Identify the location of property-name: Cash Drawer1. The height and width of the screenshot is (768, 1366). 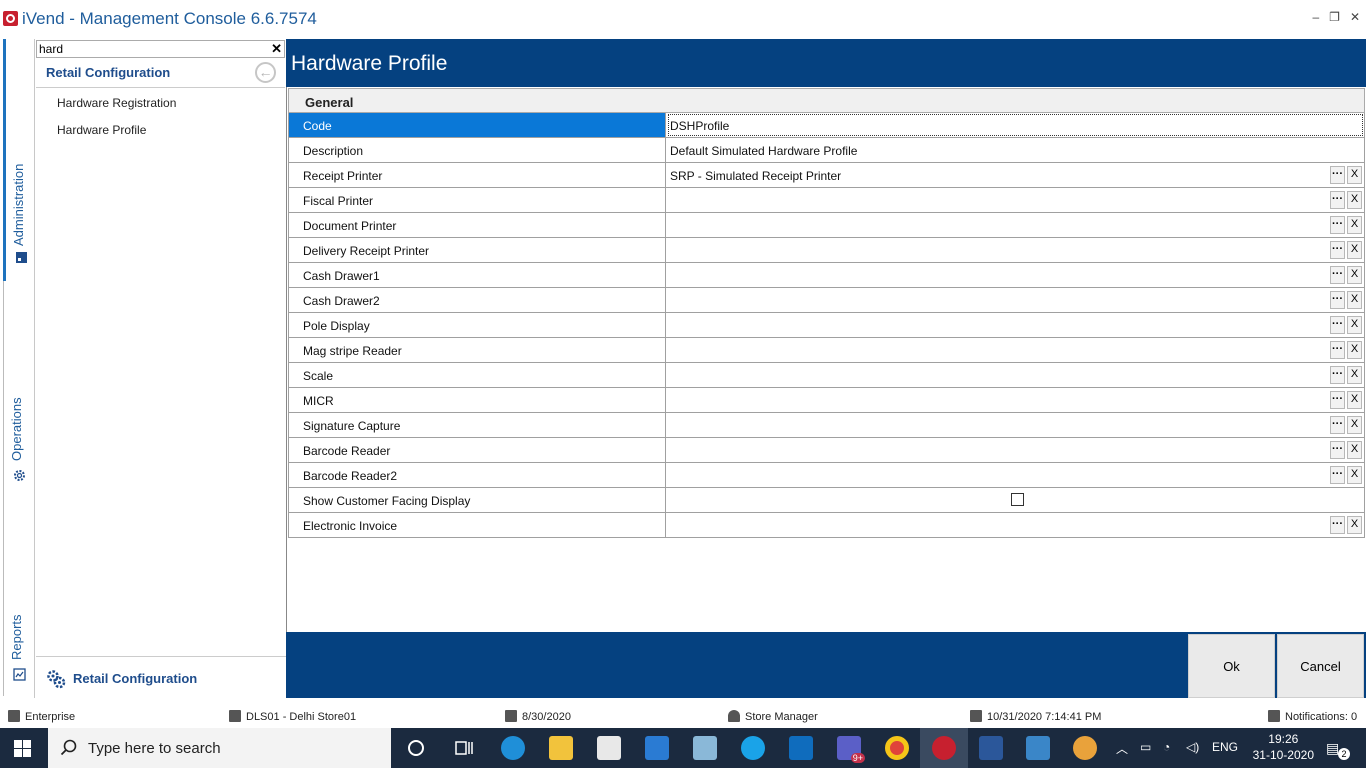
(477, 275).